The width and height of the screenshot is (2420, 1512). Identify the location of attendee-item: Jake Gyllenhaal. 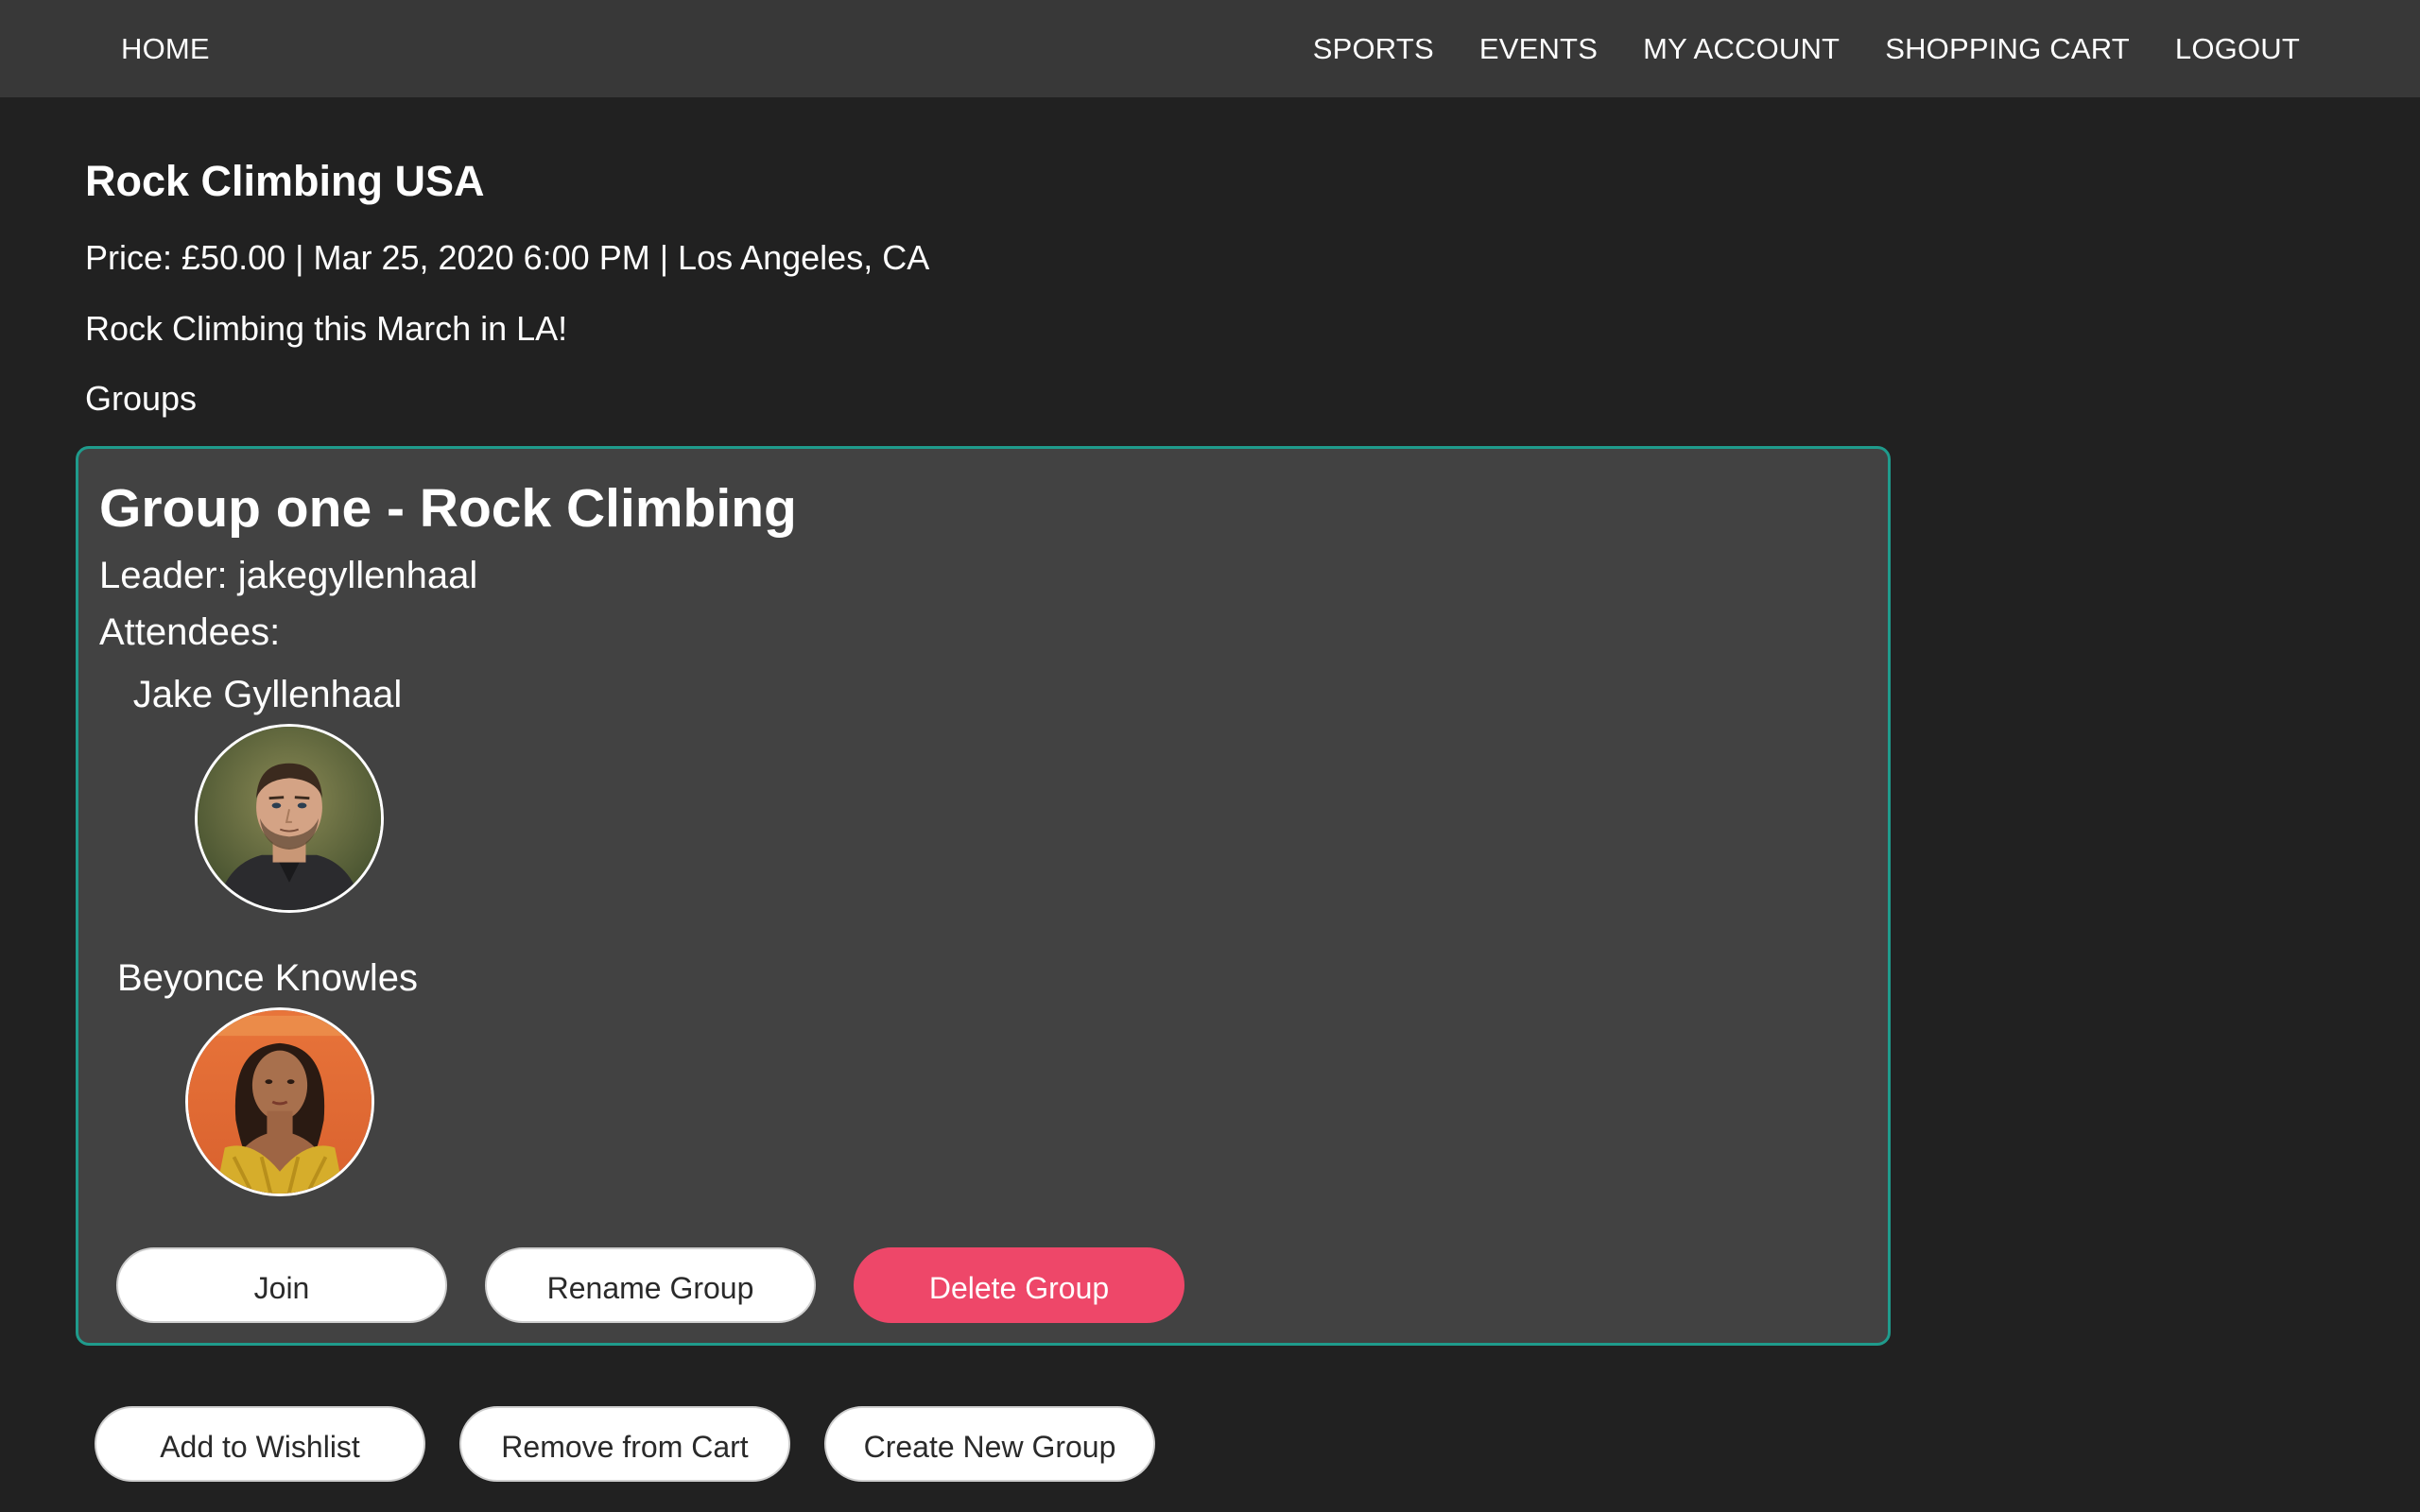
(267, 792).